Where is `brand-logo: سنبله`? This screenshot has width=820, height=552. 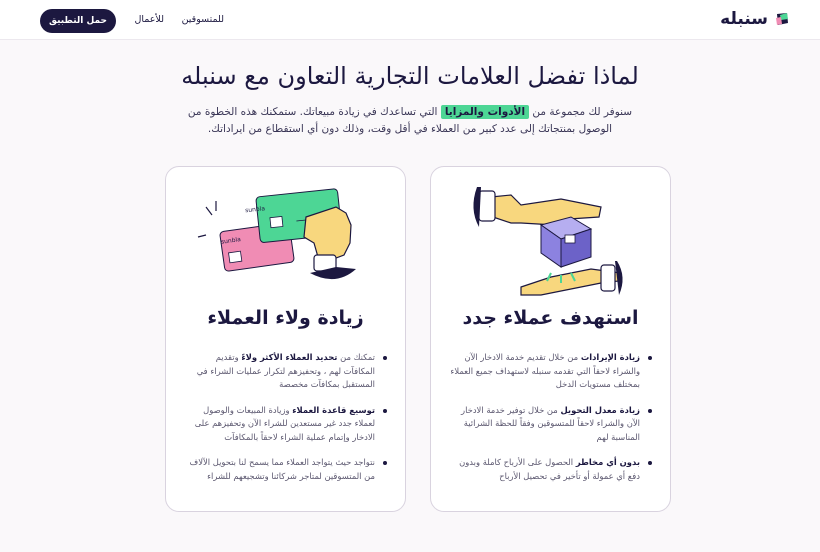 brand-logo: سنبله is located at coordinates (755, 19).